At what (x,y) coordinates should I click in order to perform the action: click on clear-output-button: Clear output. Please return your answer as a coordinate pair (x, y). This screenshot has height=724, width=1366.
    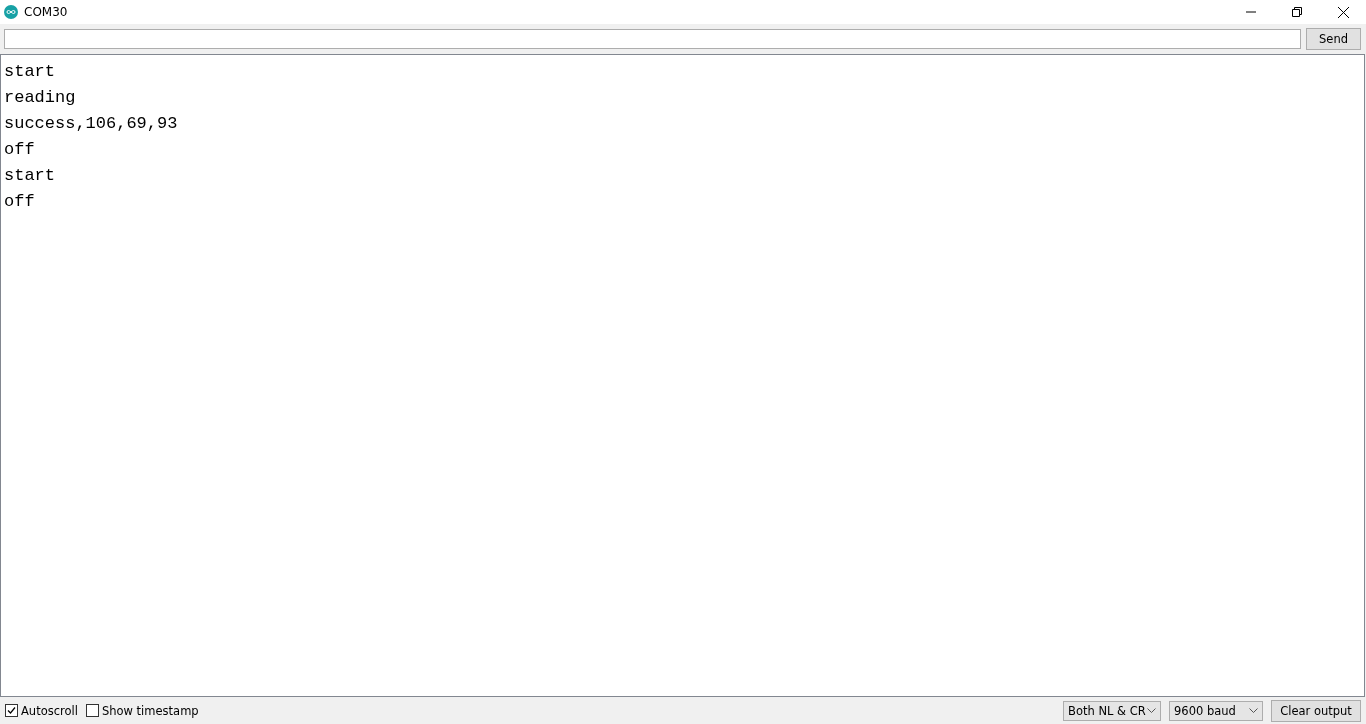
    Looking at the image, I should click on (1316, 710).